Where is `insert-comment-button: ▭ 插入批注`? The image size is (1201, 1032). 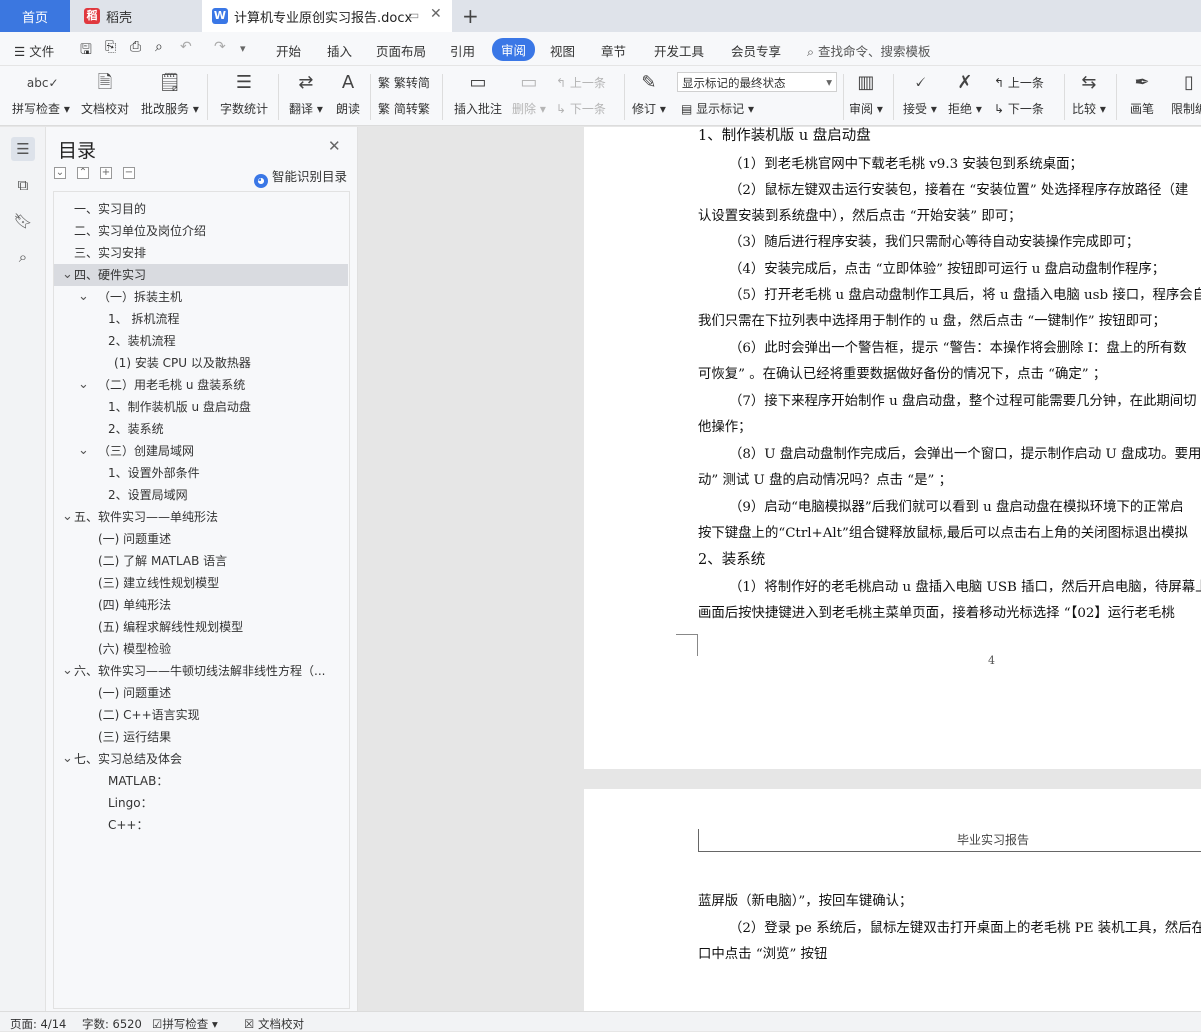
insert-comment-button: ▭ 插入批注 is located at coordinates (478, 93).